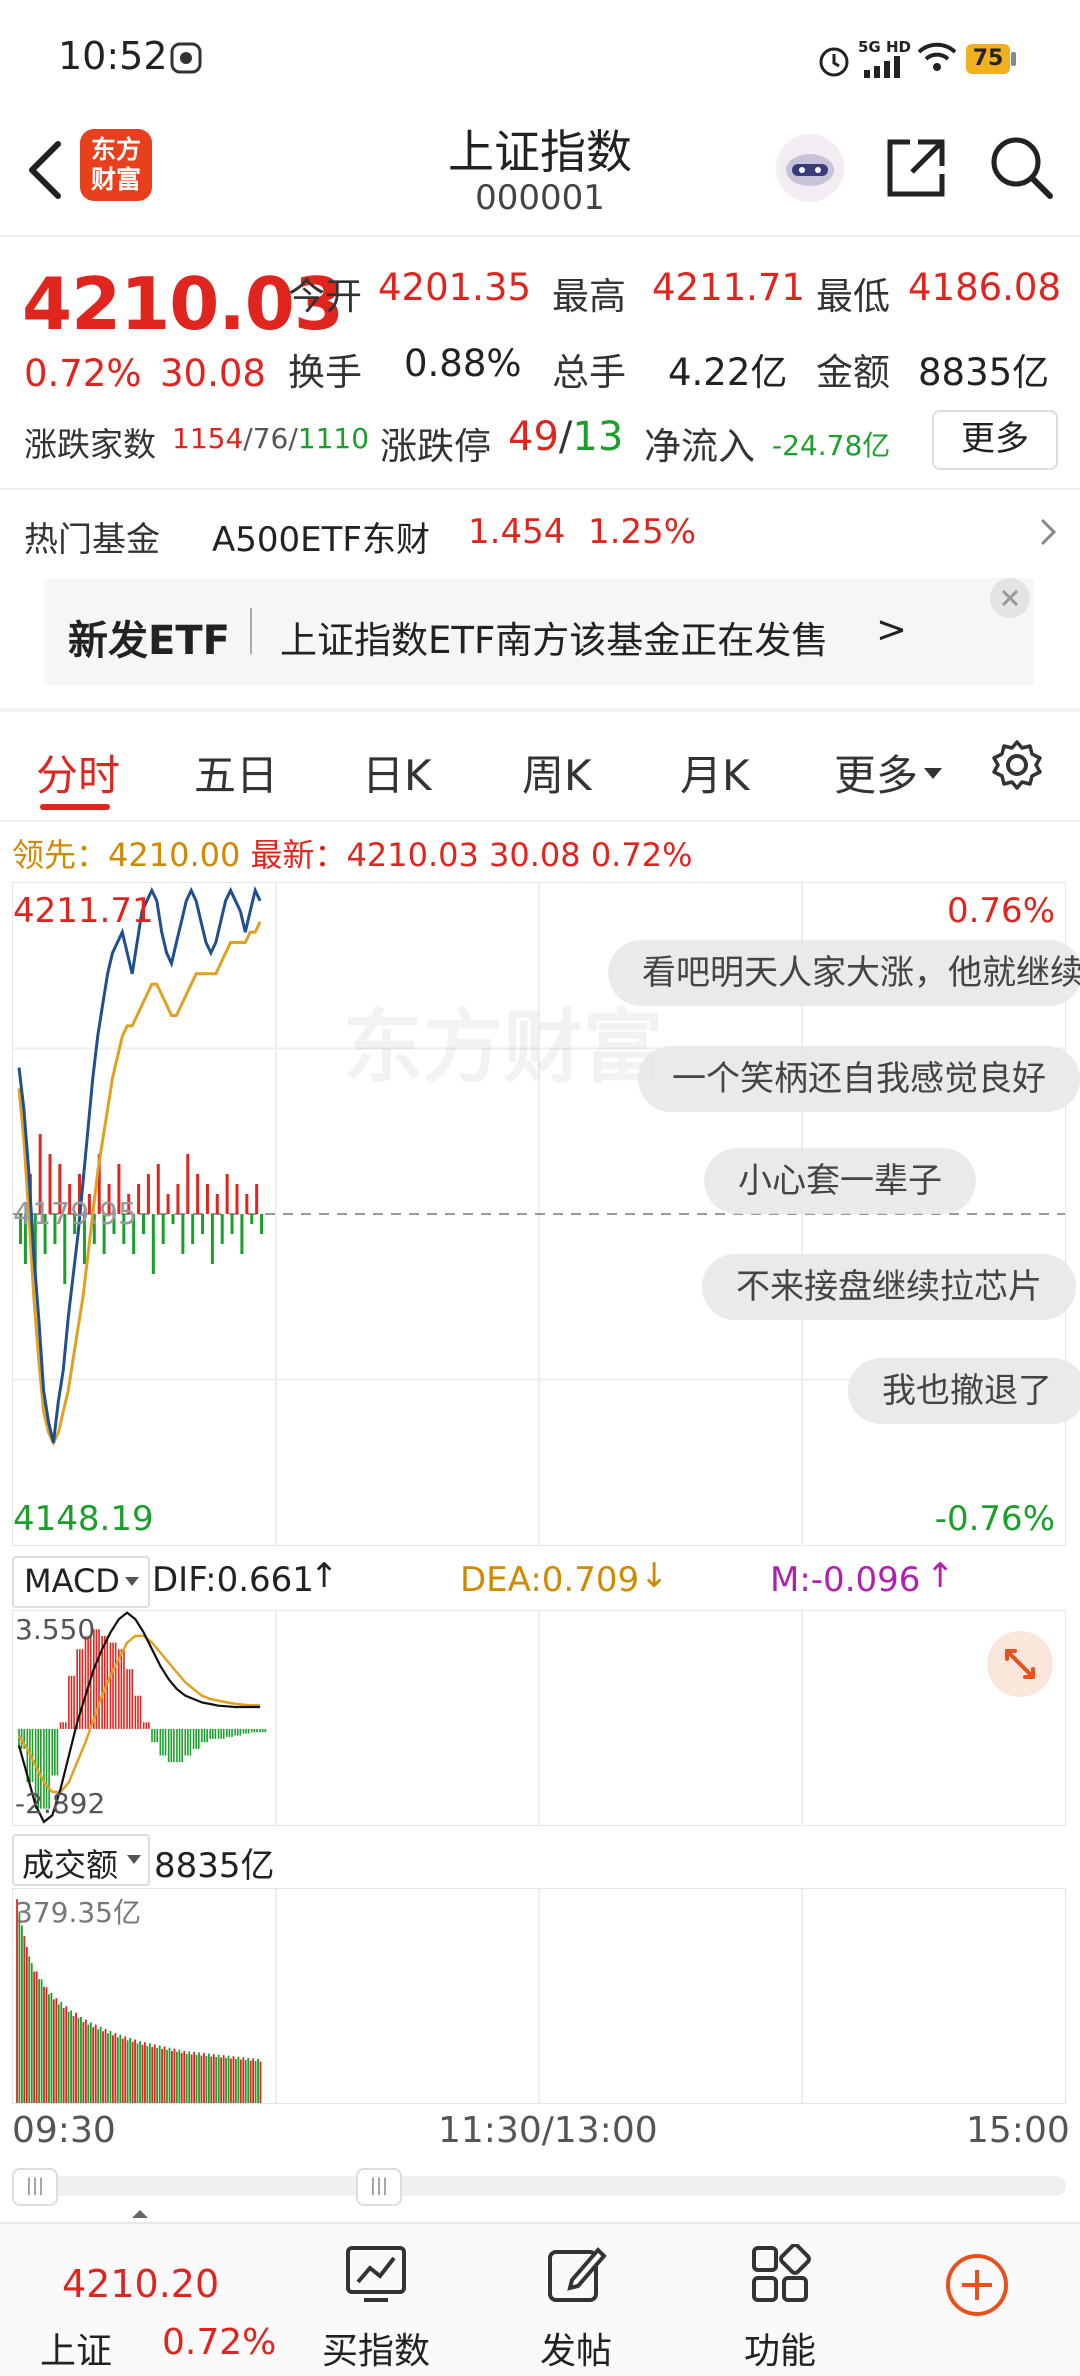  Describe the element at coordinates (550, 1580) in the screenshot. I see `dea-value: DEA:0.709` at that location.